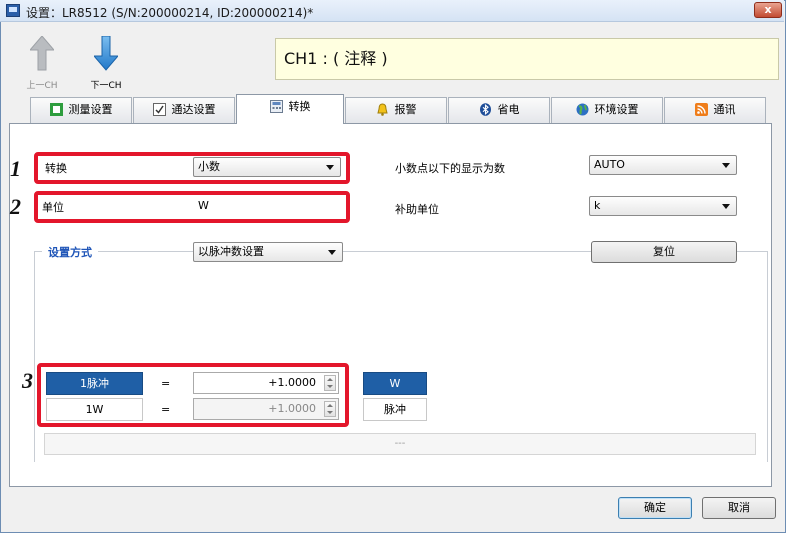  I want to click on tab-power-saving: 省电, so click(499, 110).